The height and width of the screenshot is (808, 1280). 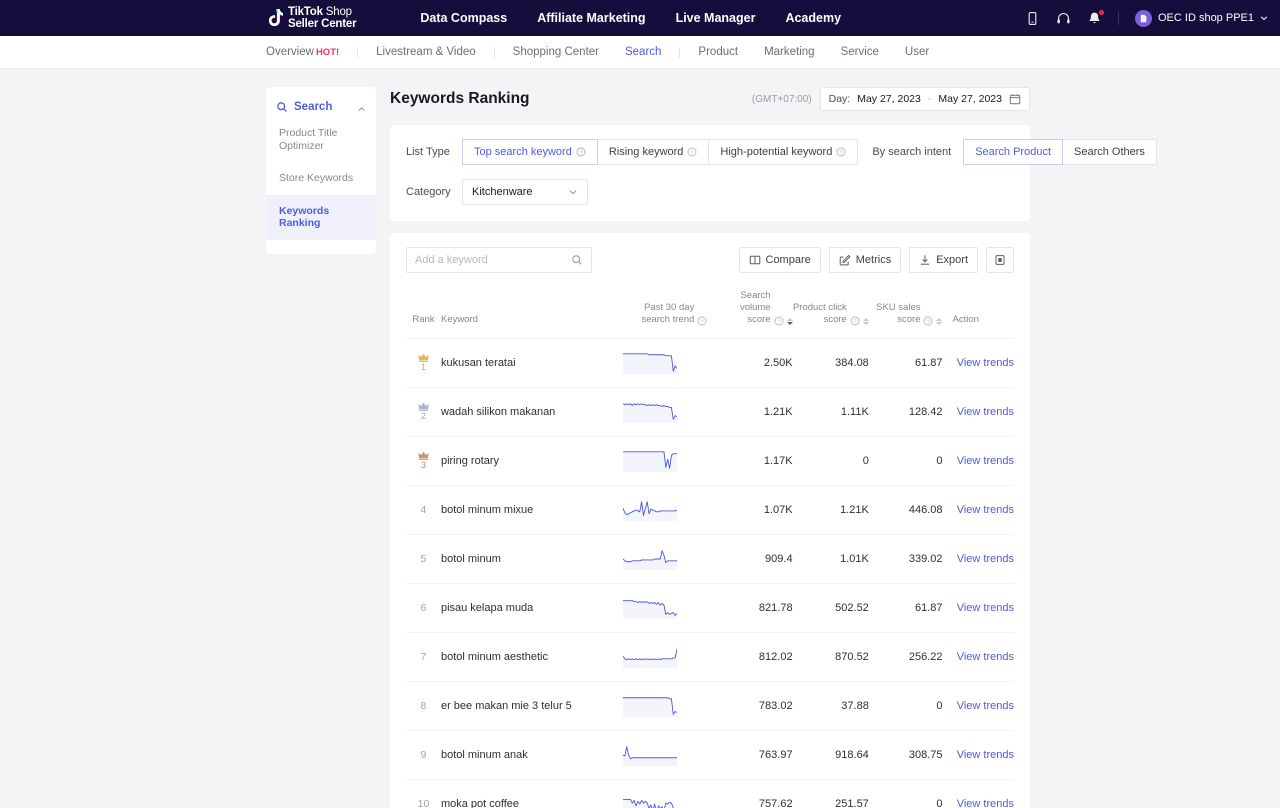 I want to click on subnav-item-product: Product, so click(x=718, y=52).